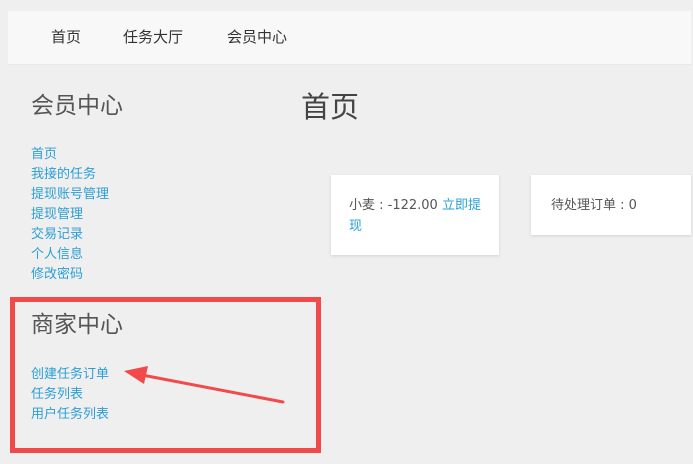 The height and width of the screenshot is (464, 693). What do you see at coordinates (70, 175) in the screenshot?
I see `sidebar-link-my-tasks: 我接的任务` at bounding box center [70, 175].